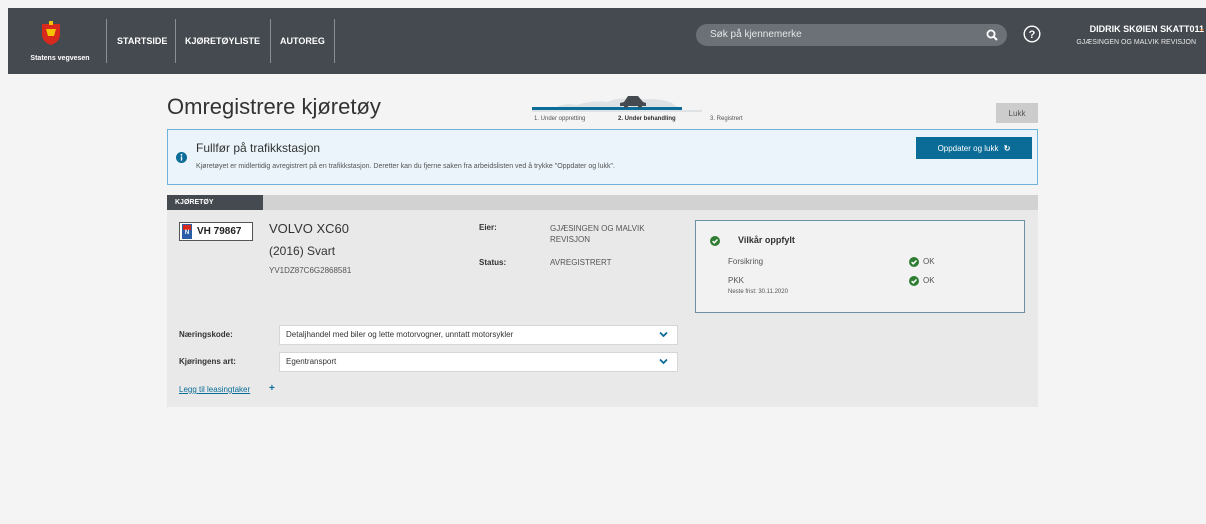 Image resolution: width=1206 pixels, height=524 pixels. I want to click on chevron-down-icon: ⌄, so click(1202, 28).